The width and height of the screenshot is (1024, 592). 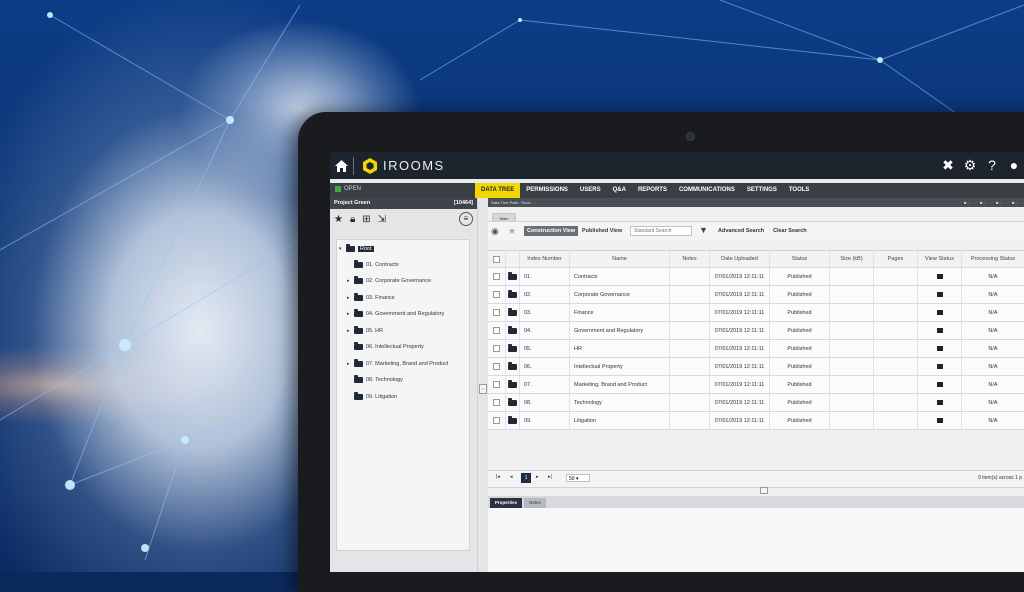 What do you see at coordinates (511, 477) in the screenshot?
I see `prev-page-icon: ◂` at bounding box center [511, 477].